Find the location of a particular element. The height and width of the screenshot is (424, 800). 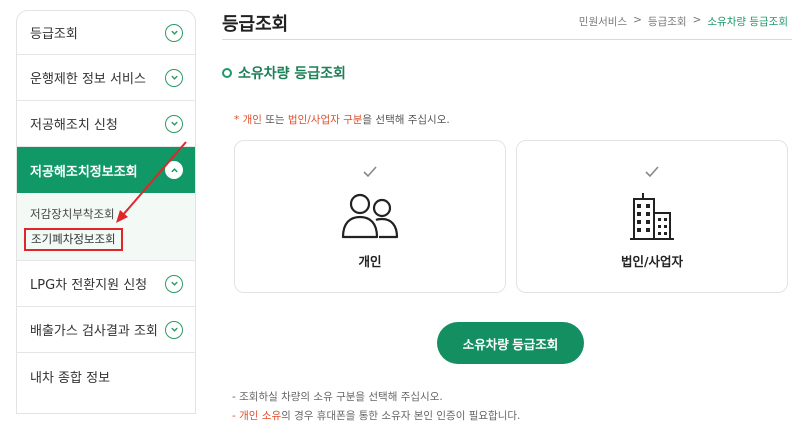

section-title-text: 소유차량 등급조회 is located at coordinates (292, 74).